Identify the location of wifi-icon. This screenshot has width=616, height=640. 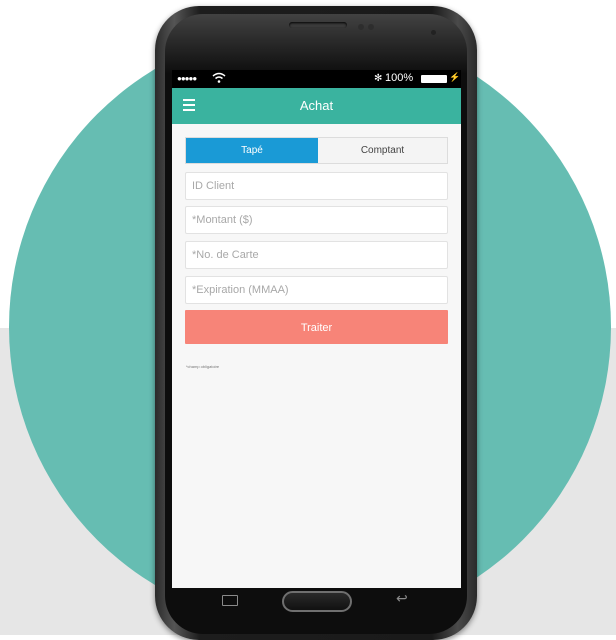
(219, 77).